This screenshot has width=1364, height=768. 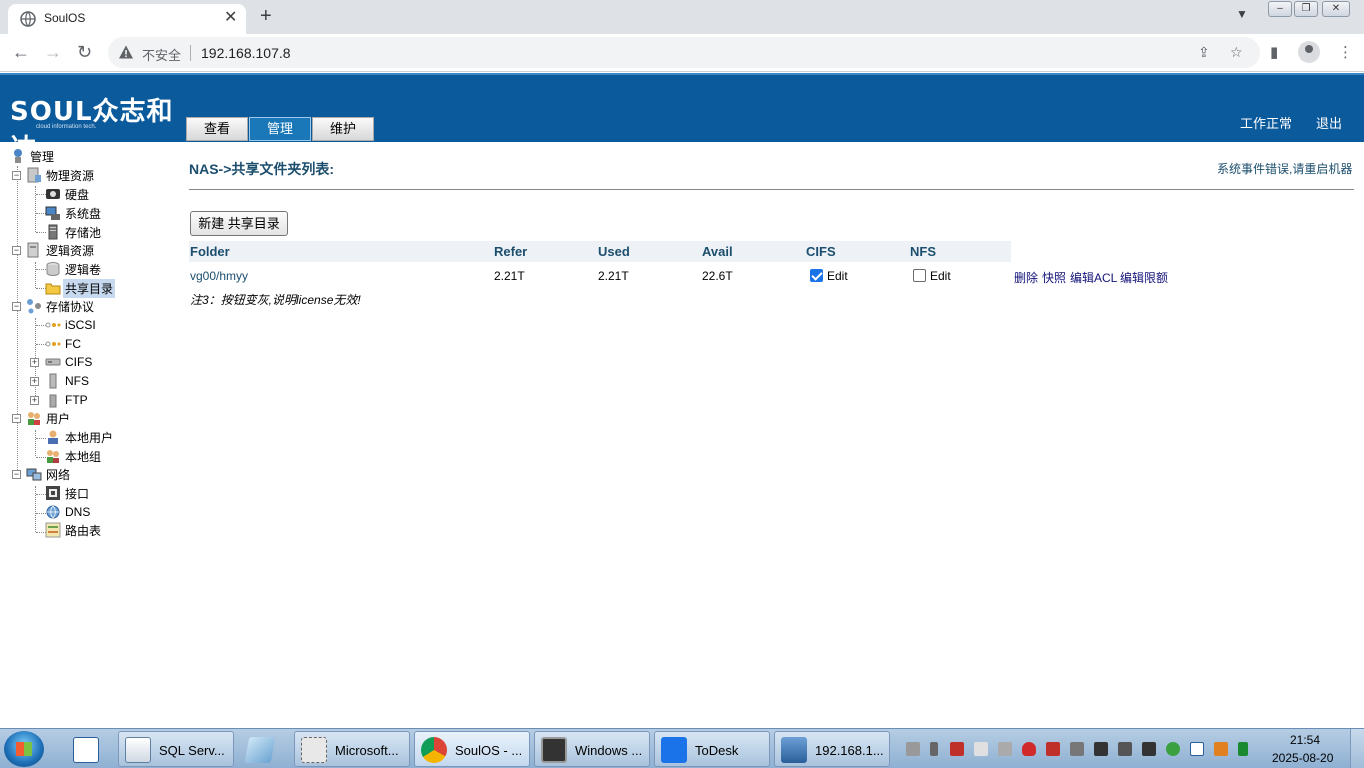 I want to click on close-window-button: ✕, so click(x=1336, y=9).